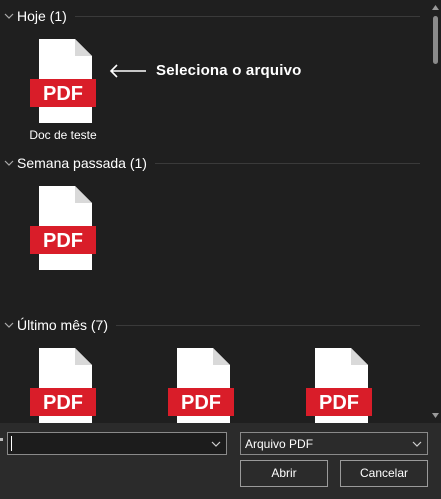  What do you see at coordinates (284, 473) in the screenshot?
I see `open-button: Abrir` at bounding box center [284, 473].